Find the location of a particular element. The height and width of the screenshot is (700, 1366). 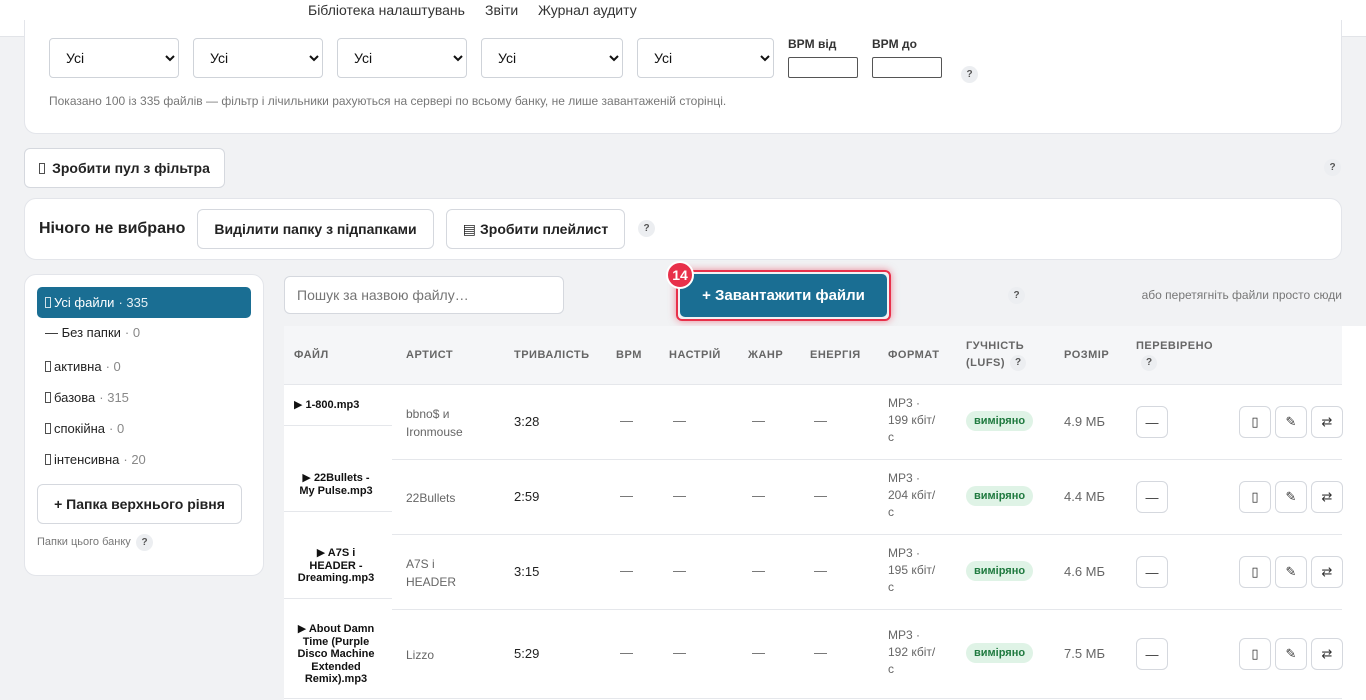

nav-audit-log: Журнал аудиту is located at coordinates (587, 10).